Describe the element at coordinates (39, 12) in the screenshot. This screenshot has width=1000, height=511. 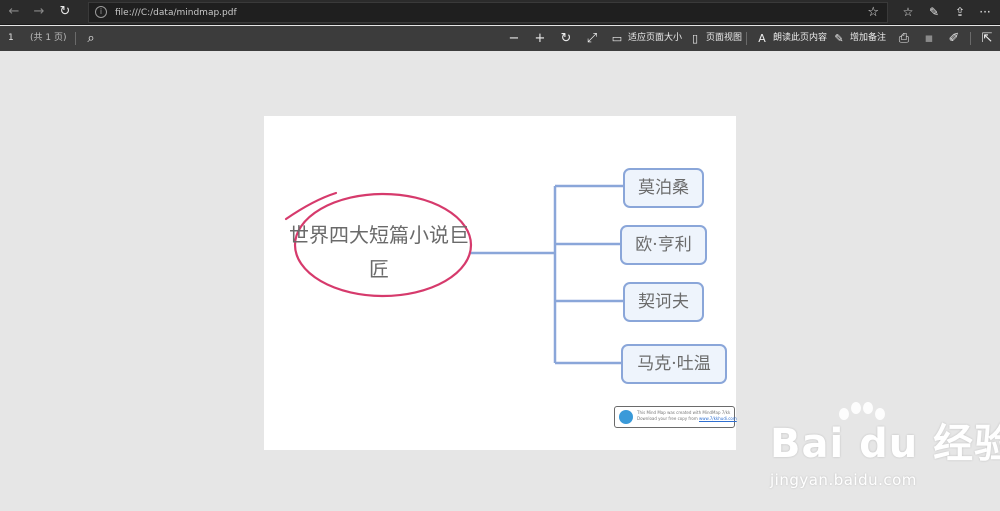
I see `forward-arrow-icon: →` at that location.